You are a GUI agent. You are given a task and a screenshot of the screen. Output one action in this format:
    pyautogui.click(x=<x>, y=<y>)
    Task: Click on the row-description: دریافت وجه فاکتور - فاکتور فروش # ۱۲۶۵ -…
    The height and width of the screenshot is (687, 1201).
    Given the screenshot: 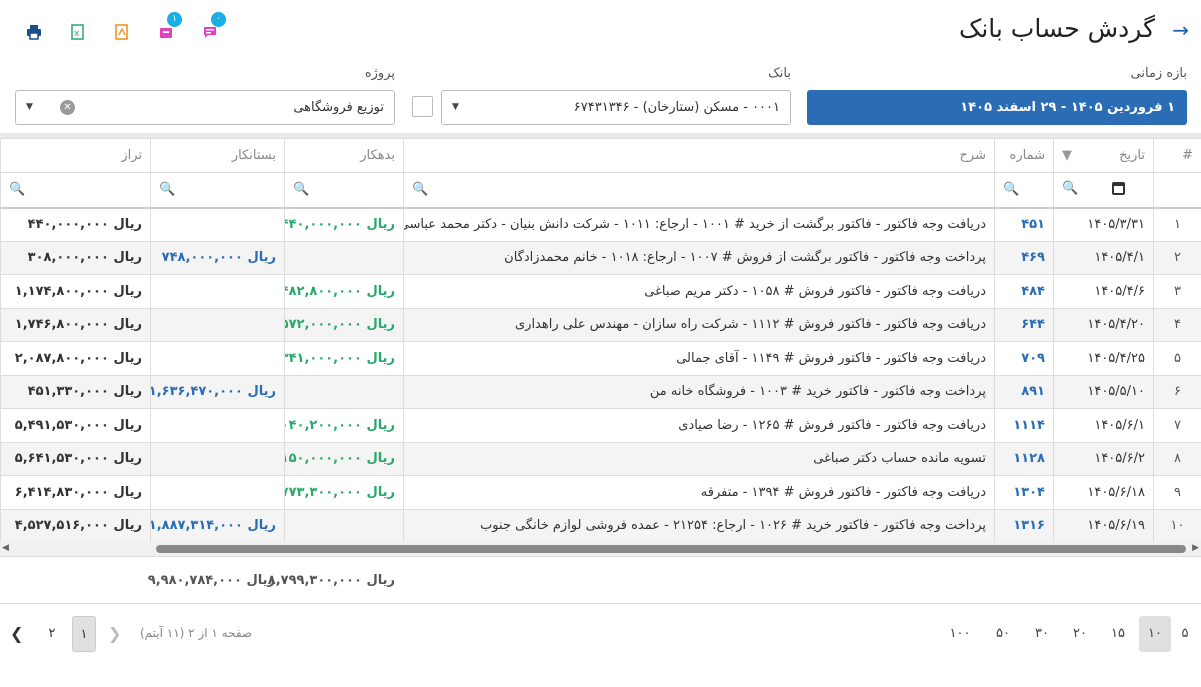 What is the action you would take?
    pyautogui.click(x=699, y=425)
    